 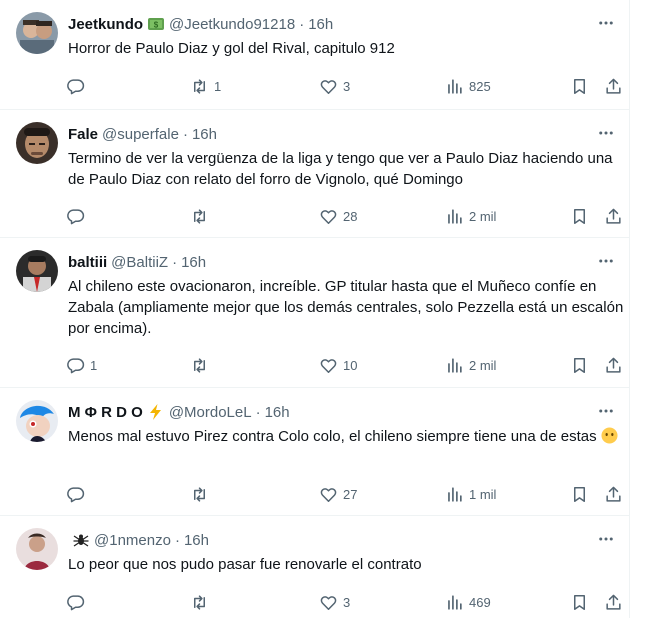 I want to click on action-bar: 27 1 mil, so click(x=343, y=494).